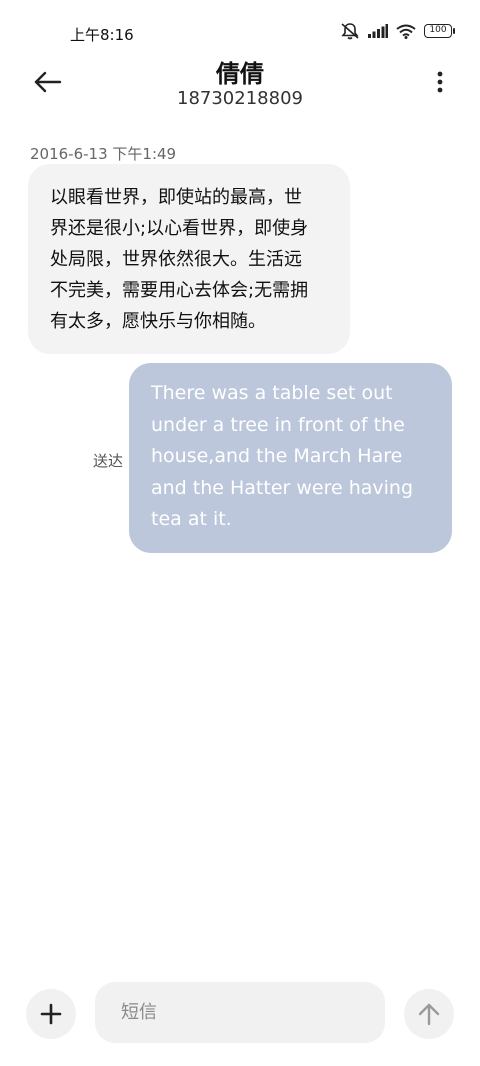 The height and width of the screenshot is (1066, 480). Describe the element at coordinates (179, 290) in the screenshot. I see `message-line: 不完美，需要用心去体会;无需拥` at that location.